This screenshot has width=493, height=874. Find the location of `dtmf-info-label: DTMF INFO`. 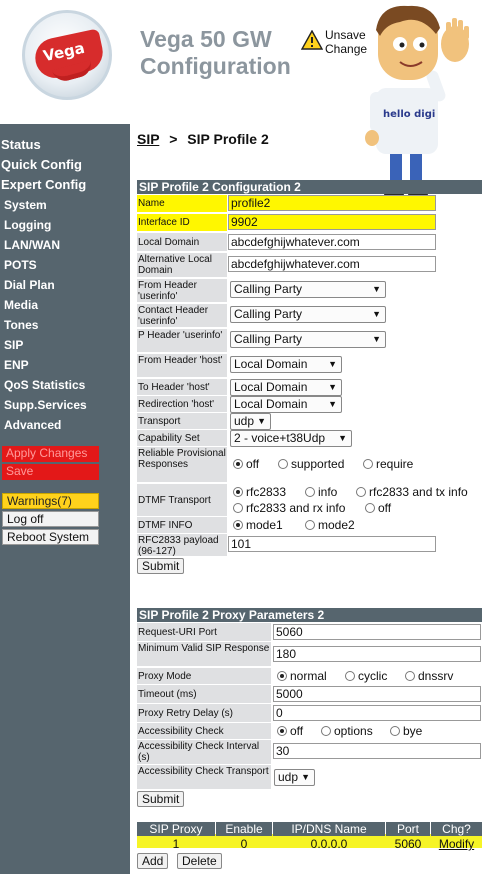

dtmf-info-label: DTMF INFO is located at coordinates (182, 525).